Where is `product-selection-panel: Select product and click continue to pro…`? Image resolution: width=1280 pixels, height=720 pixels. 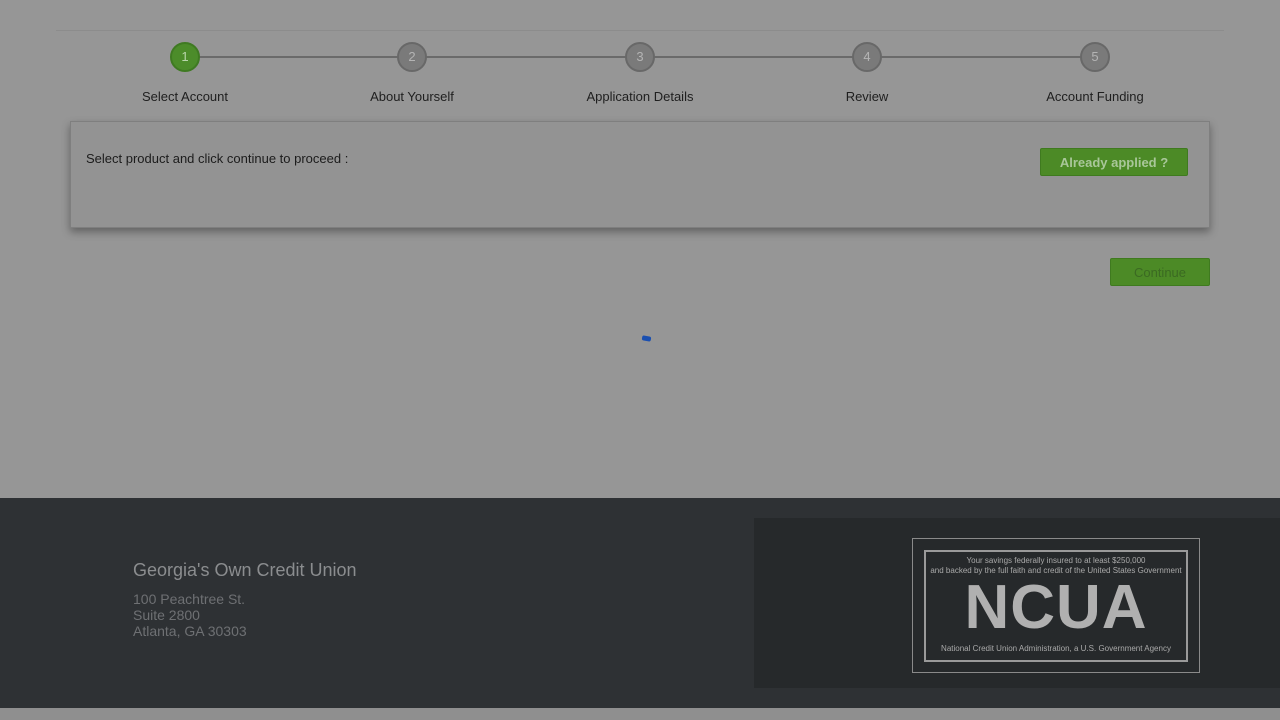
product-selection-panel: Select product and click continue to pro… is located at coordinates (640, 174).